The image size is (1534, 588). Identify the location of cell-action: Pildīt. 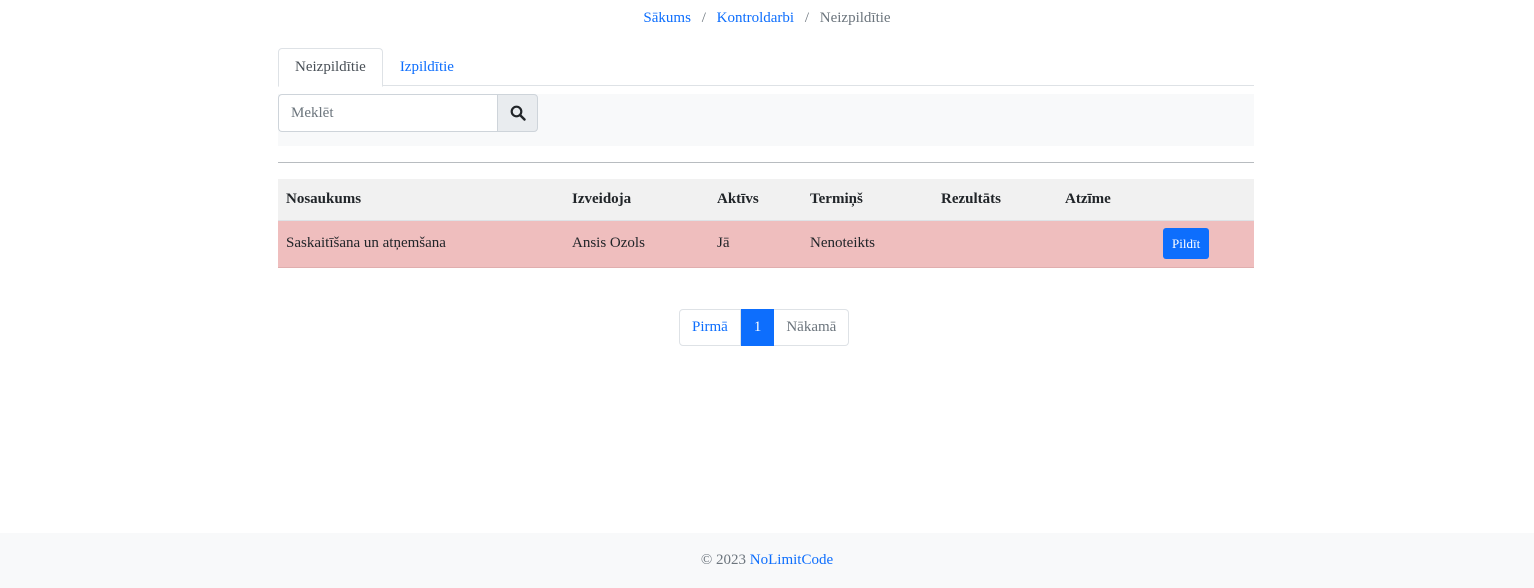
(1204, 244).